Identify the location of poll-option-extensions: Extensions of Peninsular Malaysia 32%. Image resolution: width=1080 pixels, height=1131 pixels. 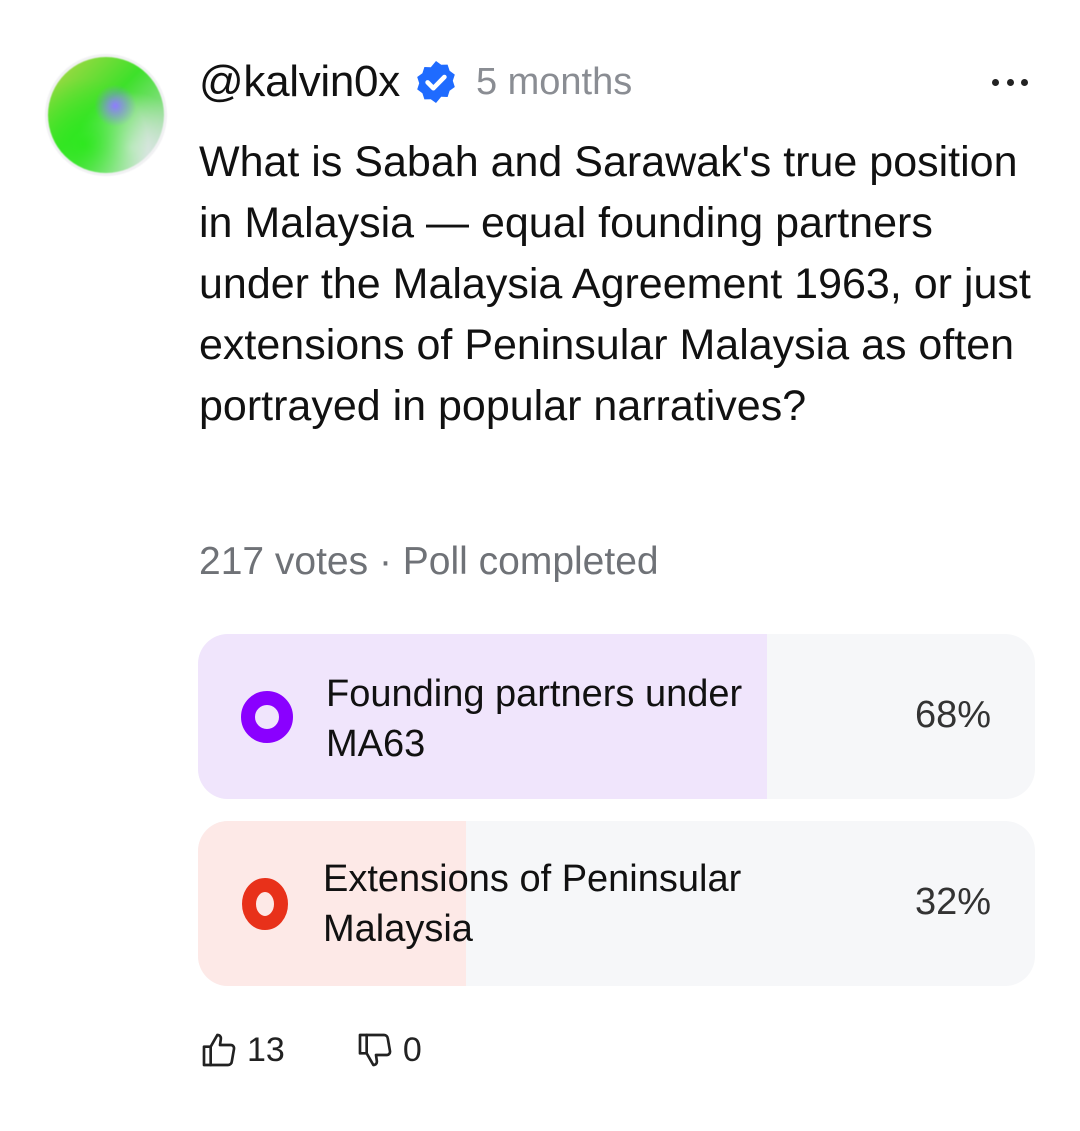
(616, 903).